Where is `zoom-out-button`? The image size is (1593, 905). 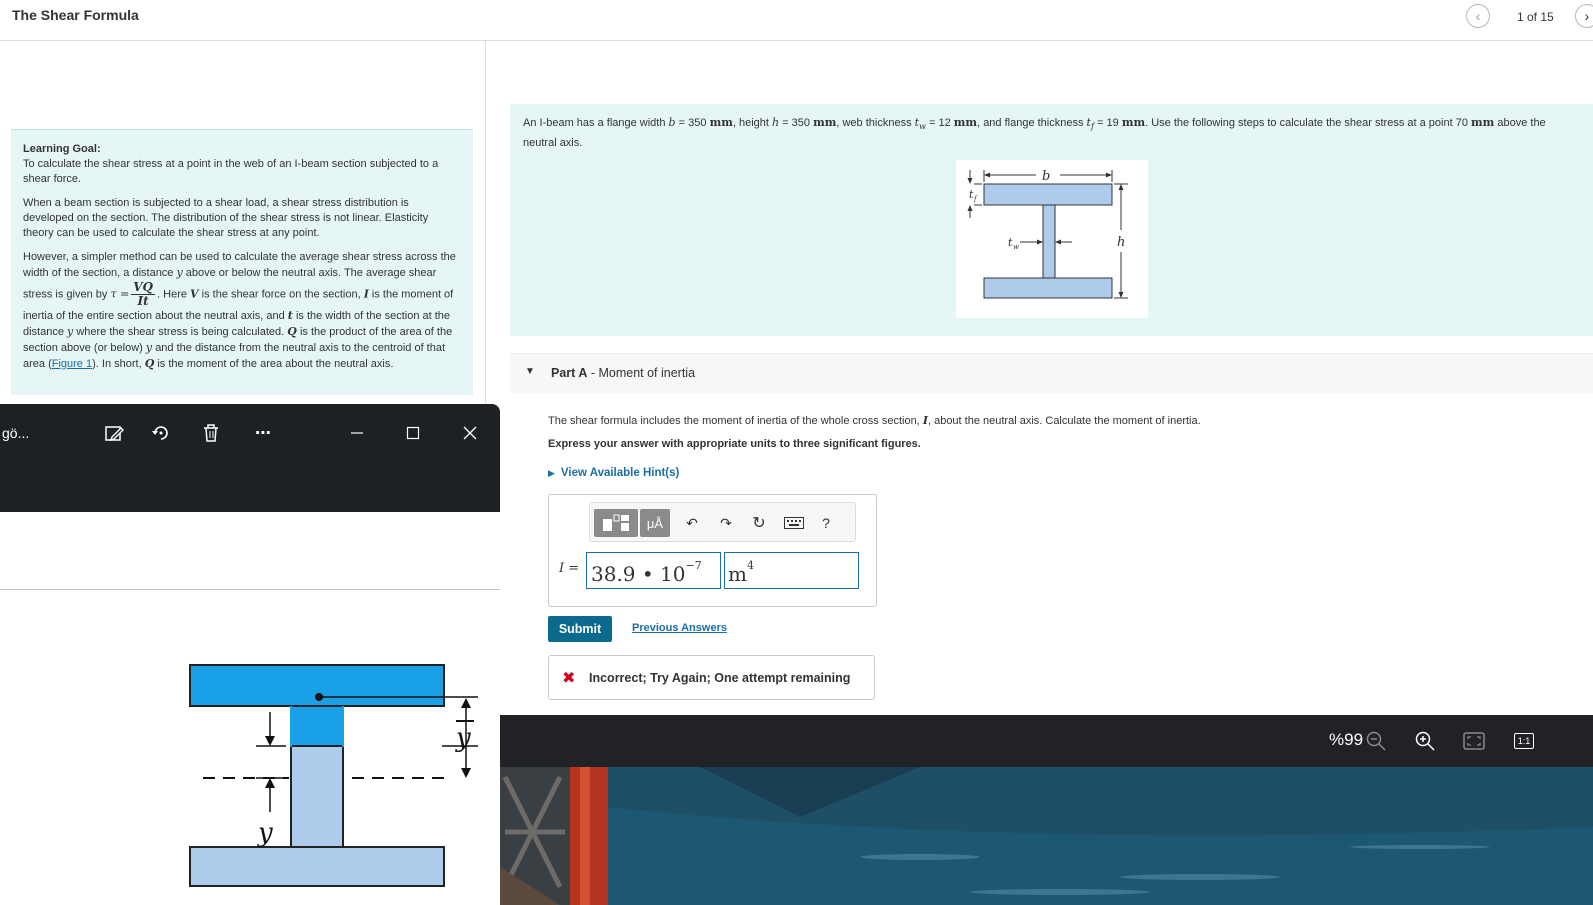
zoom-out-button is located at coordinates (1376, 741).